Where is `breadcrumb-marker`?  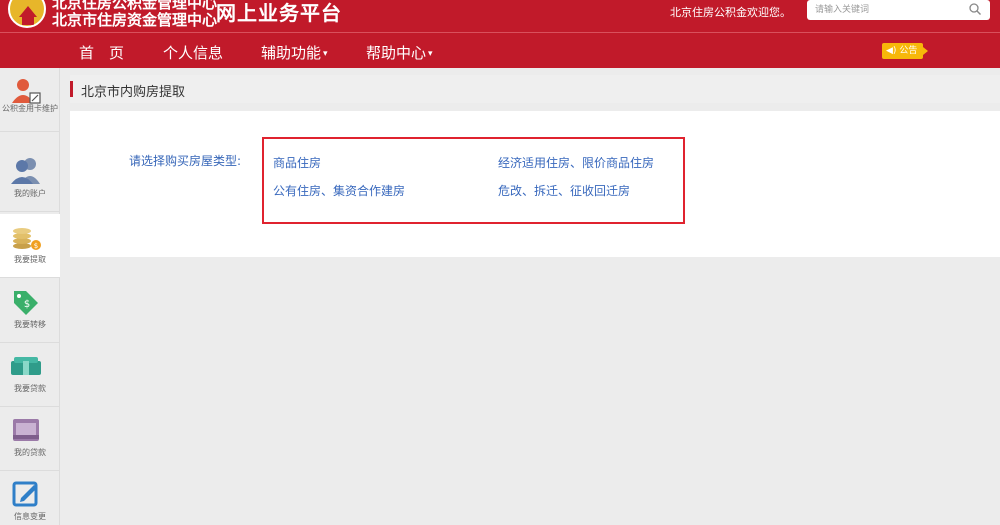
breadcrumb-marker is located at coordinates (71, 89).